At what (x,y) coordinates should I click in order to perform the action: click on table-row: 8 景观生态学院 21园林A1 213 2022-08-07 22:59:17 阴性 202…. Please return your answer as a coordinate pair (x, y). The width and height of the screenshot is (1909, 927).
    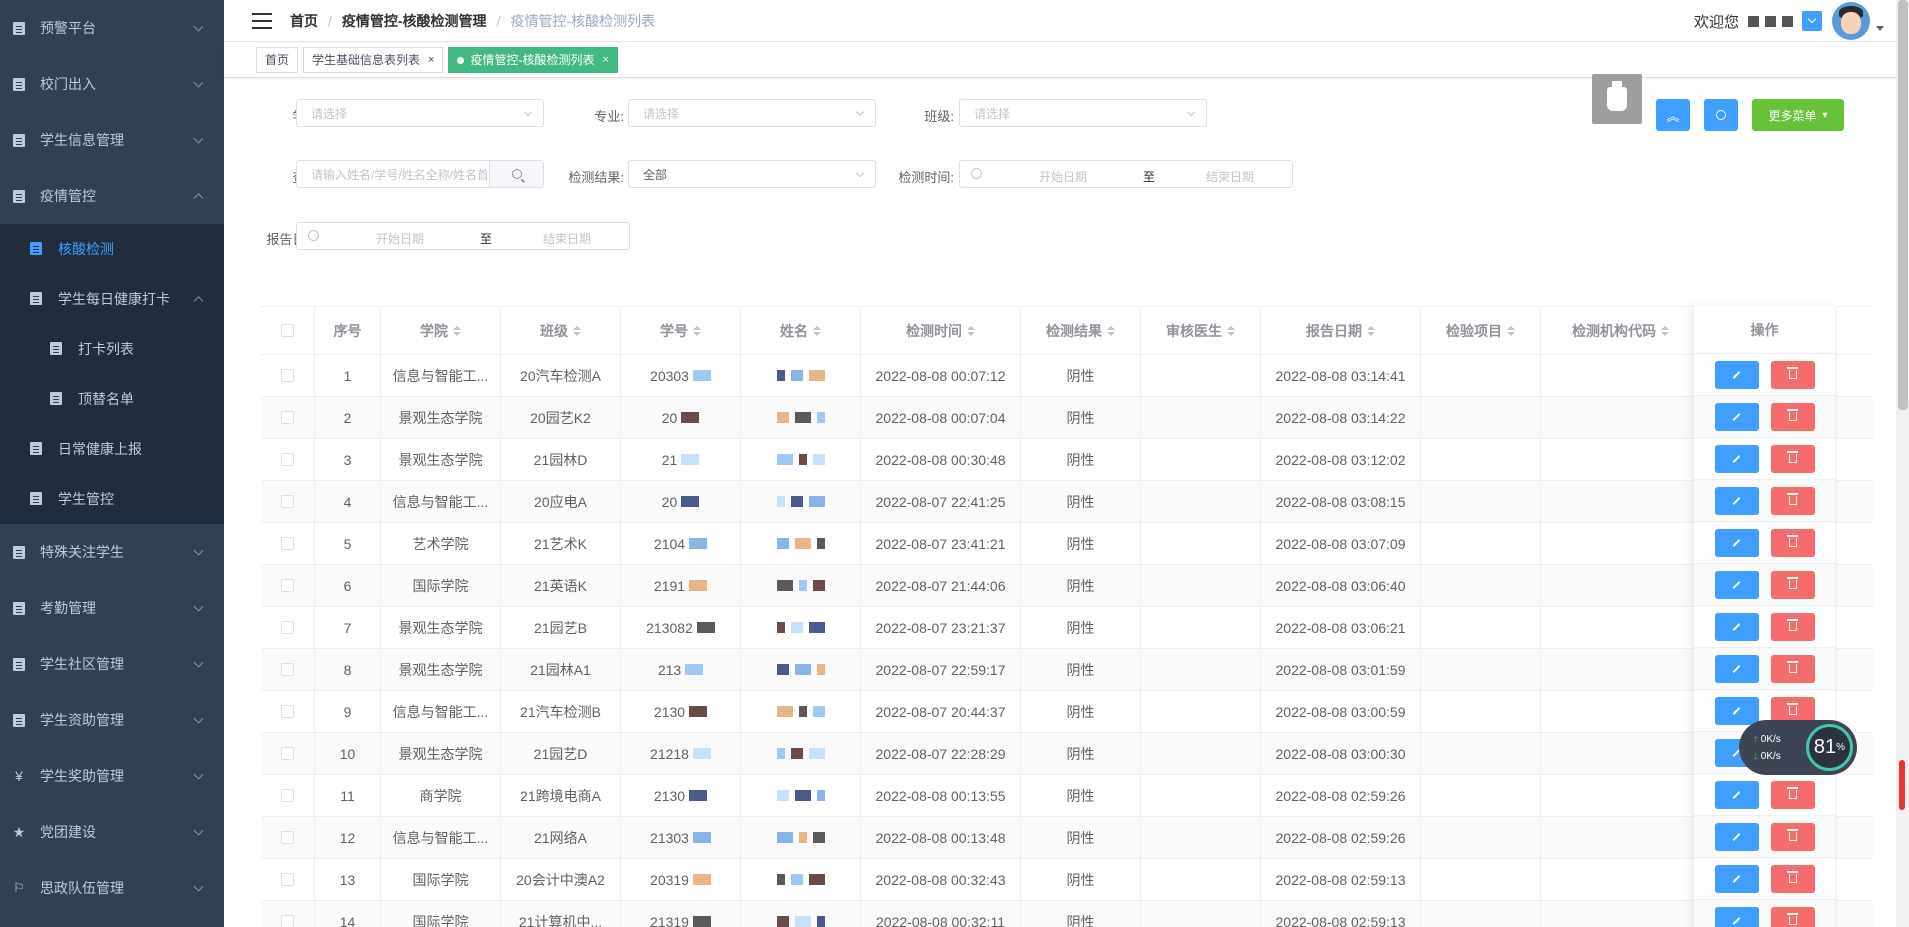
    Looking at the image, I should click on (1067, 670).